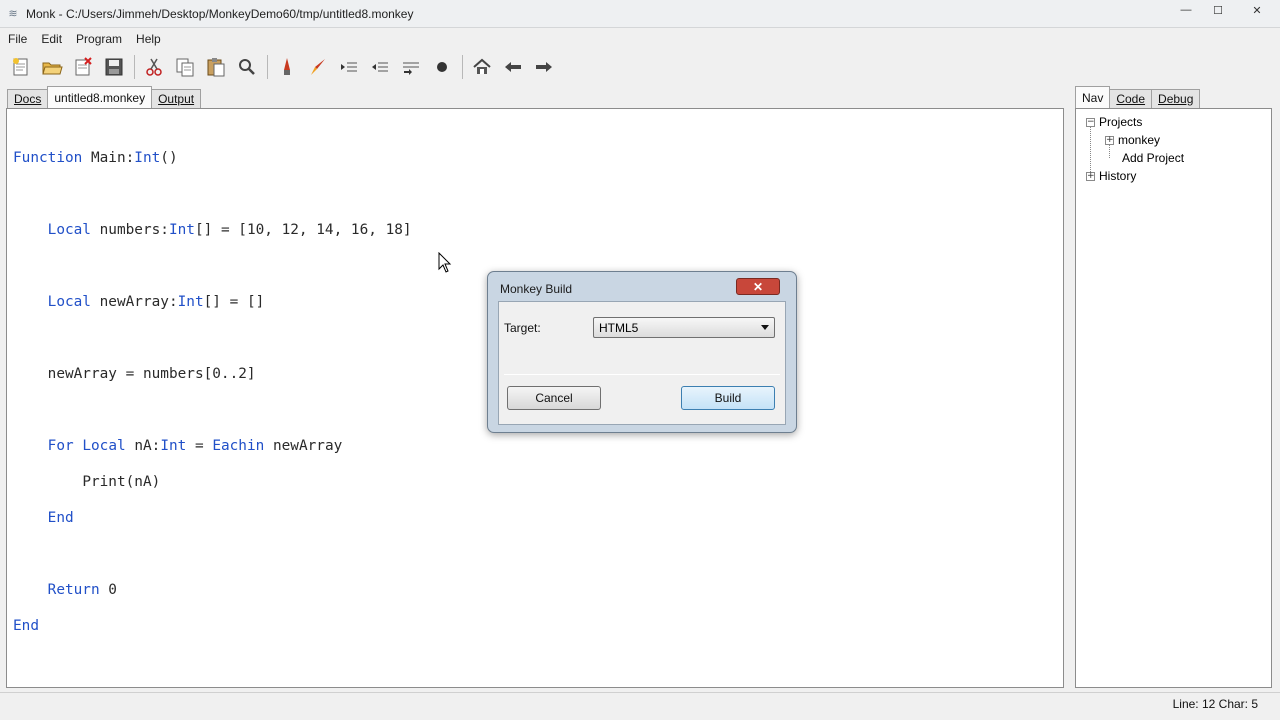 This screenshot has width=1280, height=720. I want to click on target-select: HTML5, so click(684, 327).